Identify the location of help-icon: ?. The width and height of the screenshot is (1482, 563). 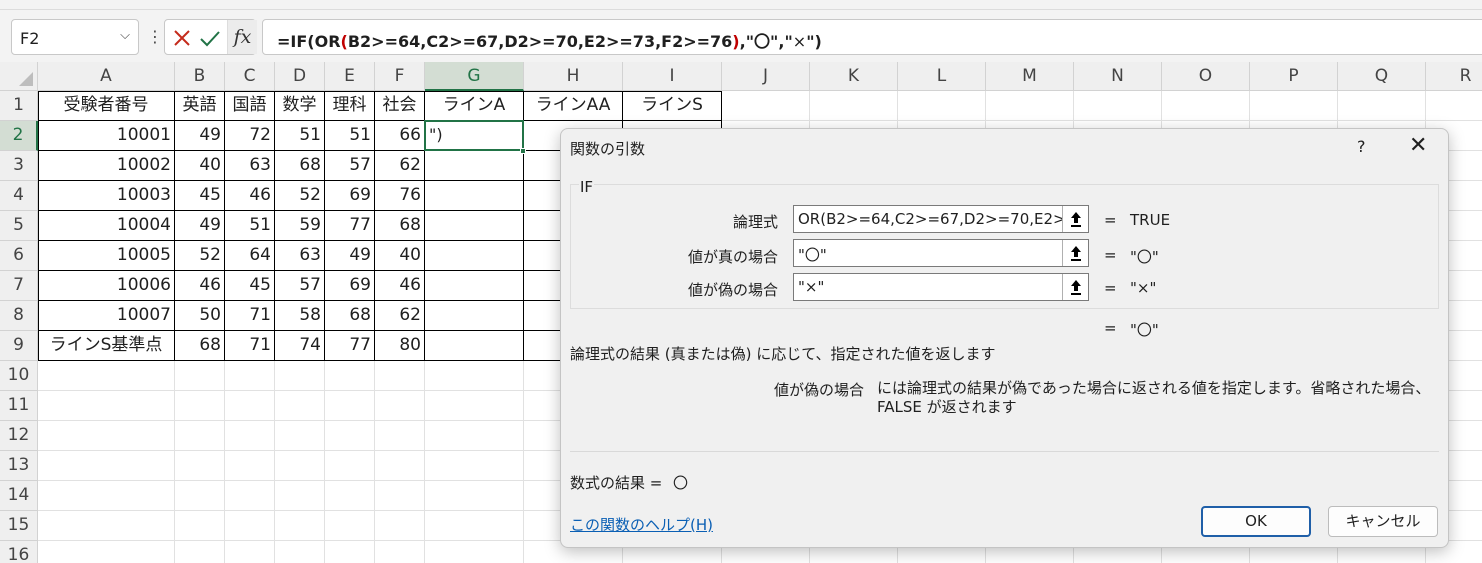
(1361, 146).